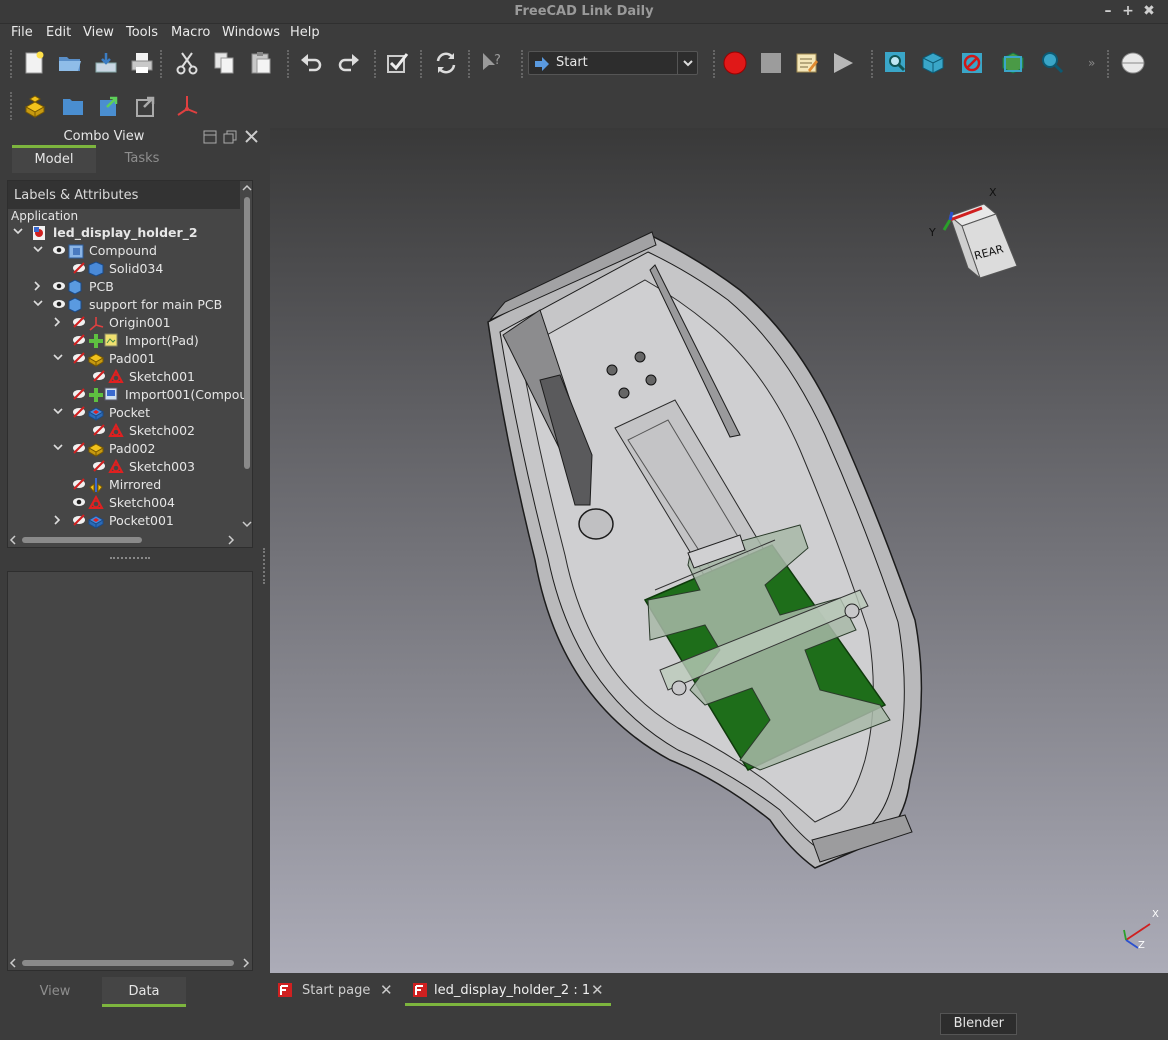  Describe the element at coordinates (124, 467) in the screenshot. I see `tree-item-sketch003: Sketch003` at that location.